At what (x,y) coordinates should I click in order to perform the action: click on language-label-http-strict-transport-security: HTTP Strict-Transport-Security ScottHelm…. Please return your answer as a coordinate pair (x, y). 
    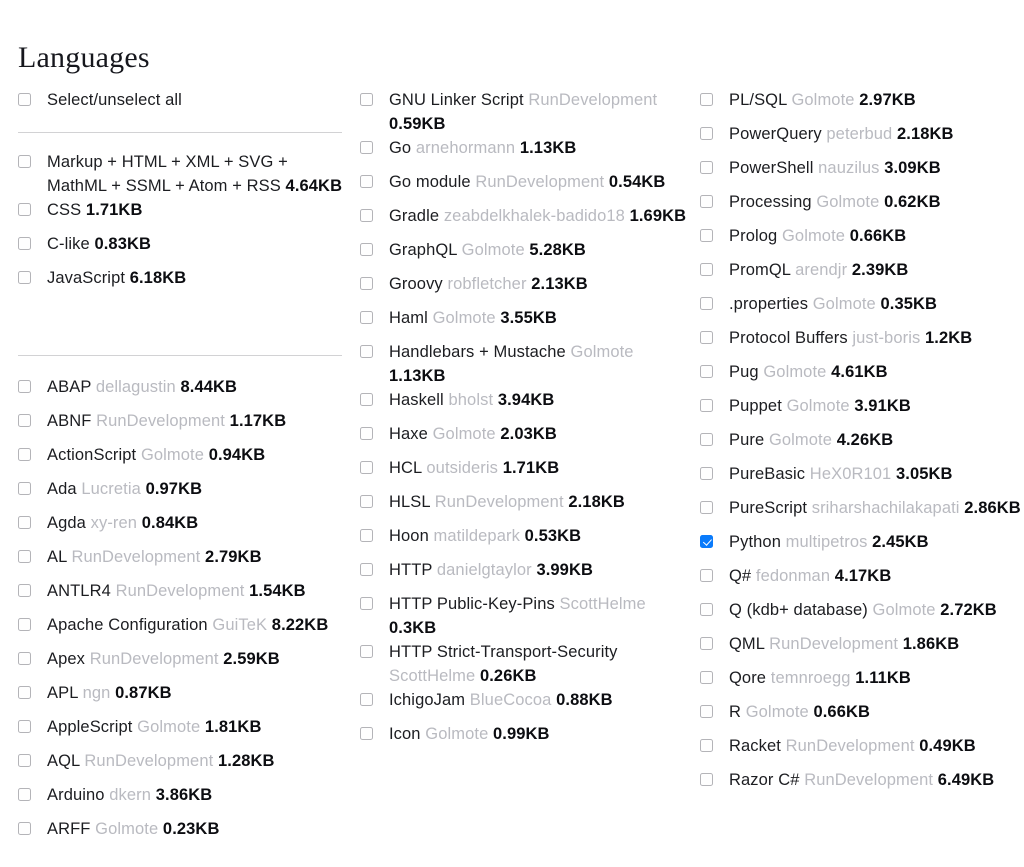
    Looking at the image, I should click on (539, 664).